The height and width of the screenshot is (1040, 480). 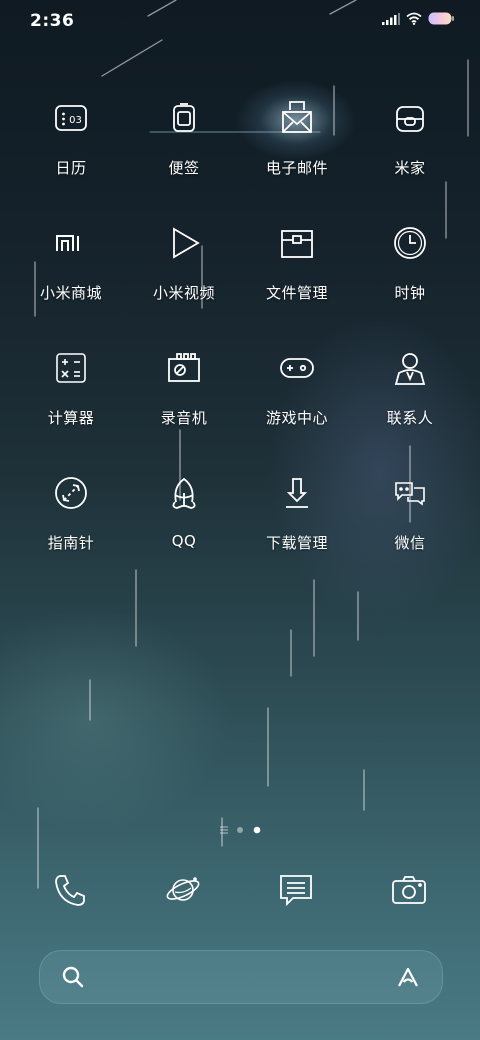 I want to click on app-email: 电子邮件, so click(x=297, y=147).